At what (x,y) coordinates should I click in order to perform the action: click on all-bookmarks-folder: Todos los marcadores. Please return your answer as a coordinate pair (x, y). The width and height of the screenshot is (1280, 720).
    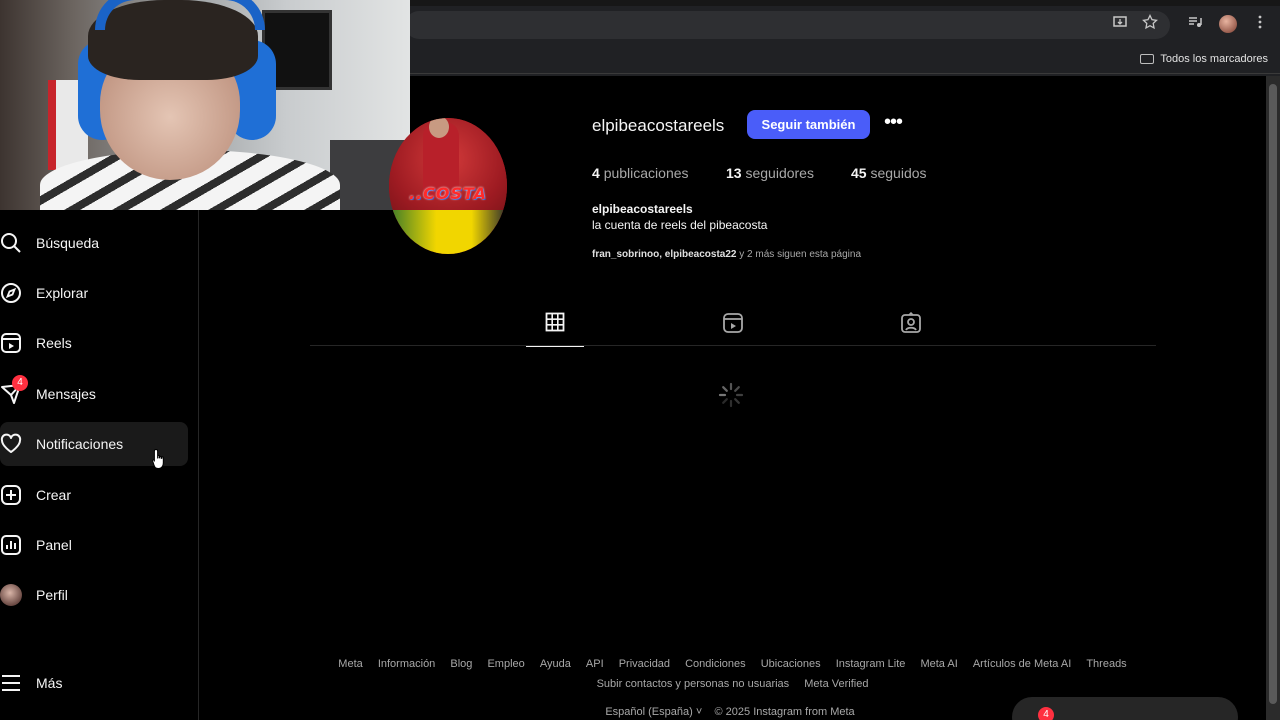
    Looking at the image, I should click on (1204, 59).